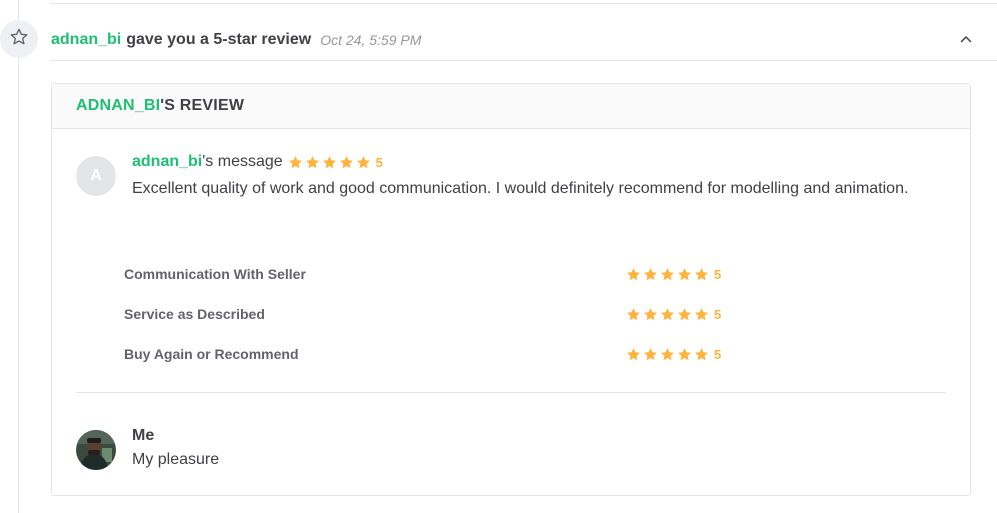 The width and height of the screenshot is (997, 513). I want to click on criterion-row: Communication With Seller 5, so click(434, 274).